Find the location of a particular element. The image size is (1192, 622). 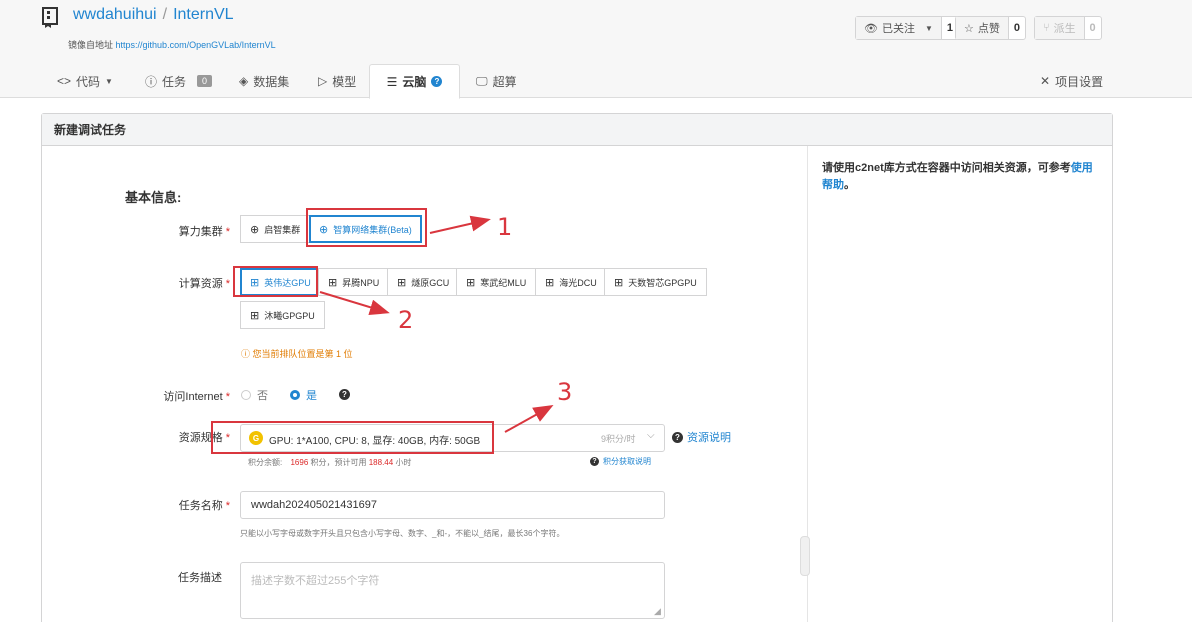

compute-option-ascend-npu: ⊞ 昇腾NPU is located at coordinates (354, 282).